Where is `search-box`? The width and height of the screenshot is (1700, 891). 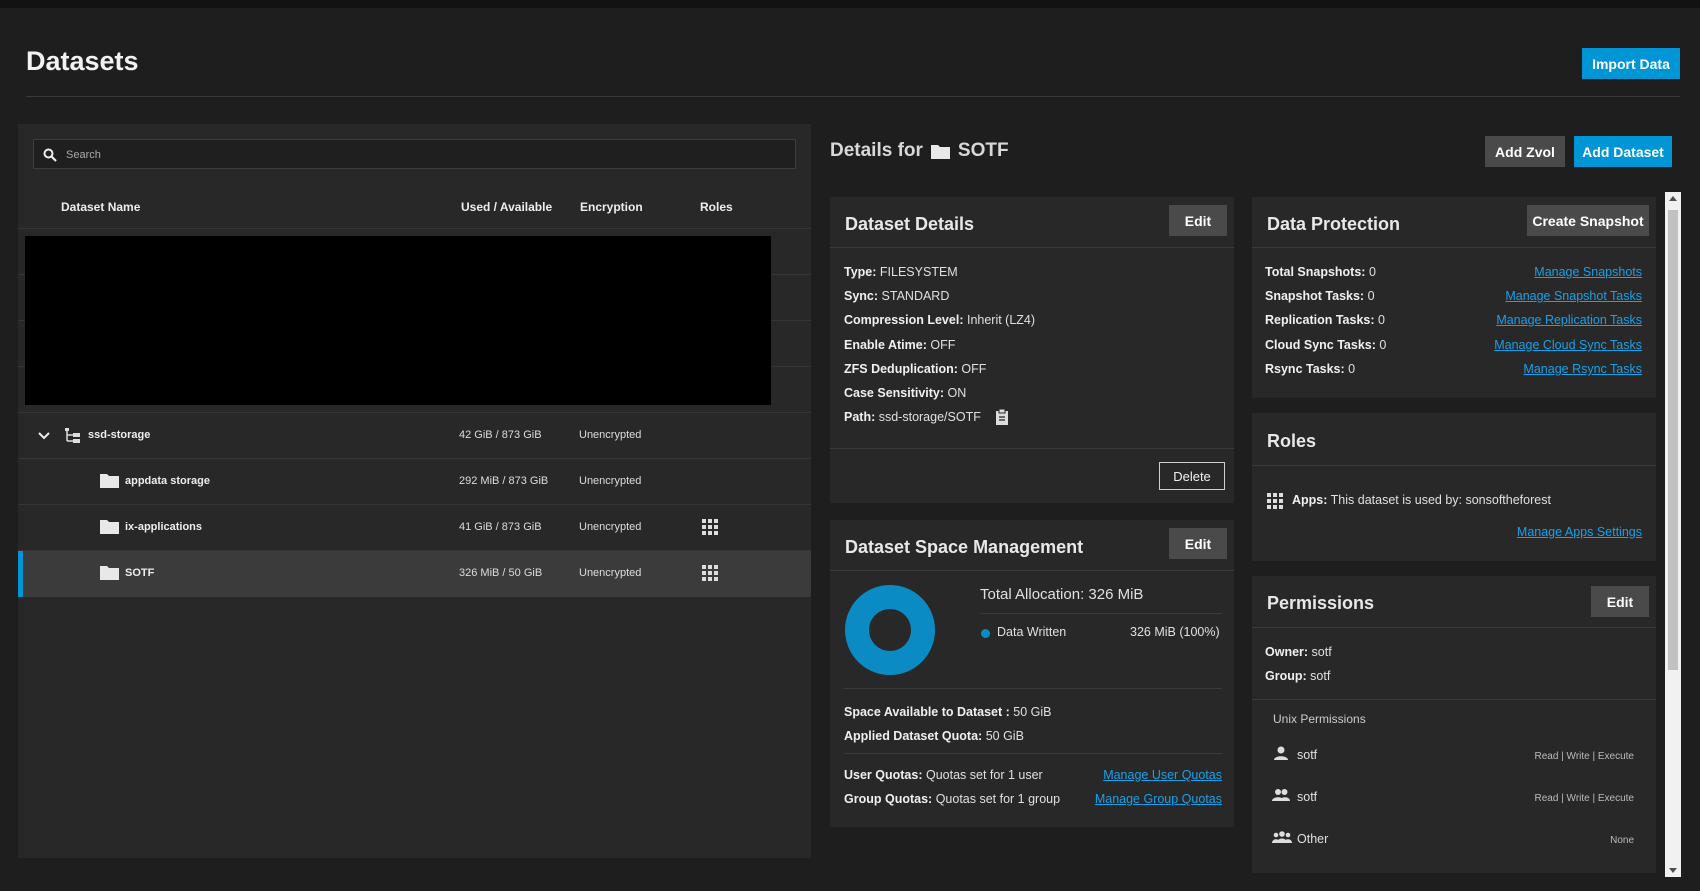
search-box is located at coordinates (414, 154).